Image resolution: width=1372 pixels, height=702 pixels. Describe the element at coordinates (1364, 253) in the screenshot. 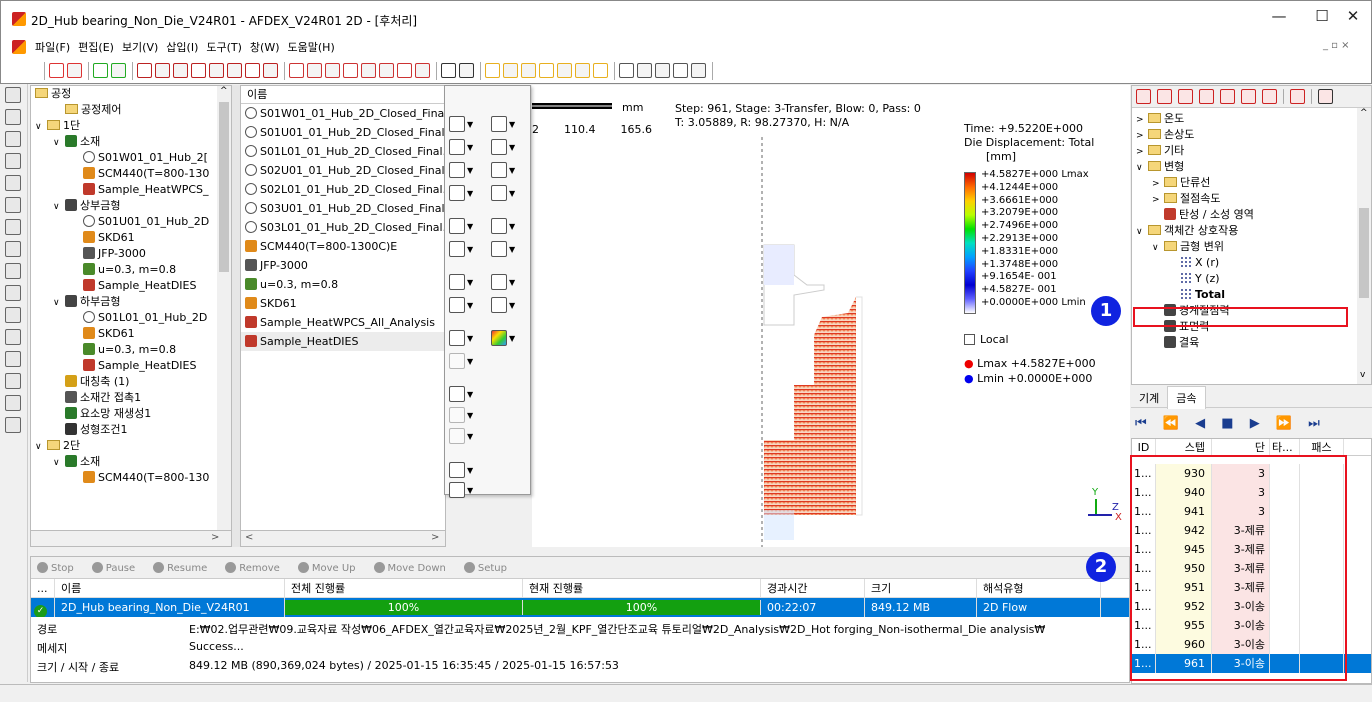

I see `result-scroll-thumb` at that location.